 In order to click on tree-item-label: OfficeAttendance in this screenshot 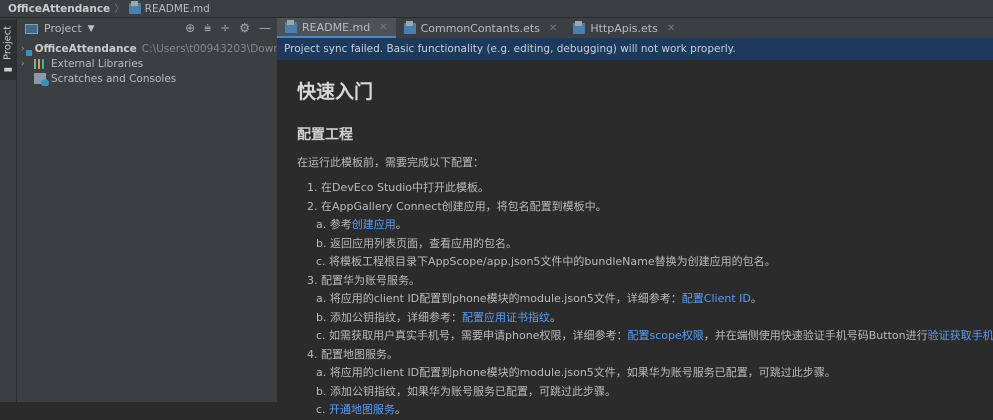, I will do `click(85, 48)`.